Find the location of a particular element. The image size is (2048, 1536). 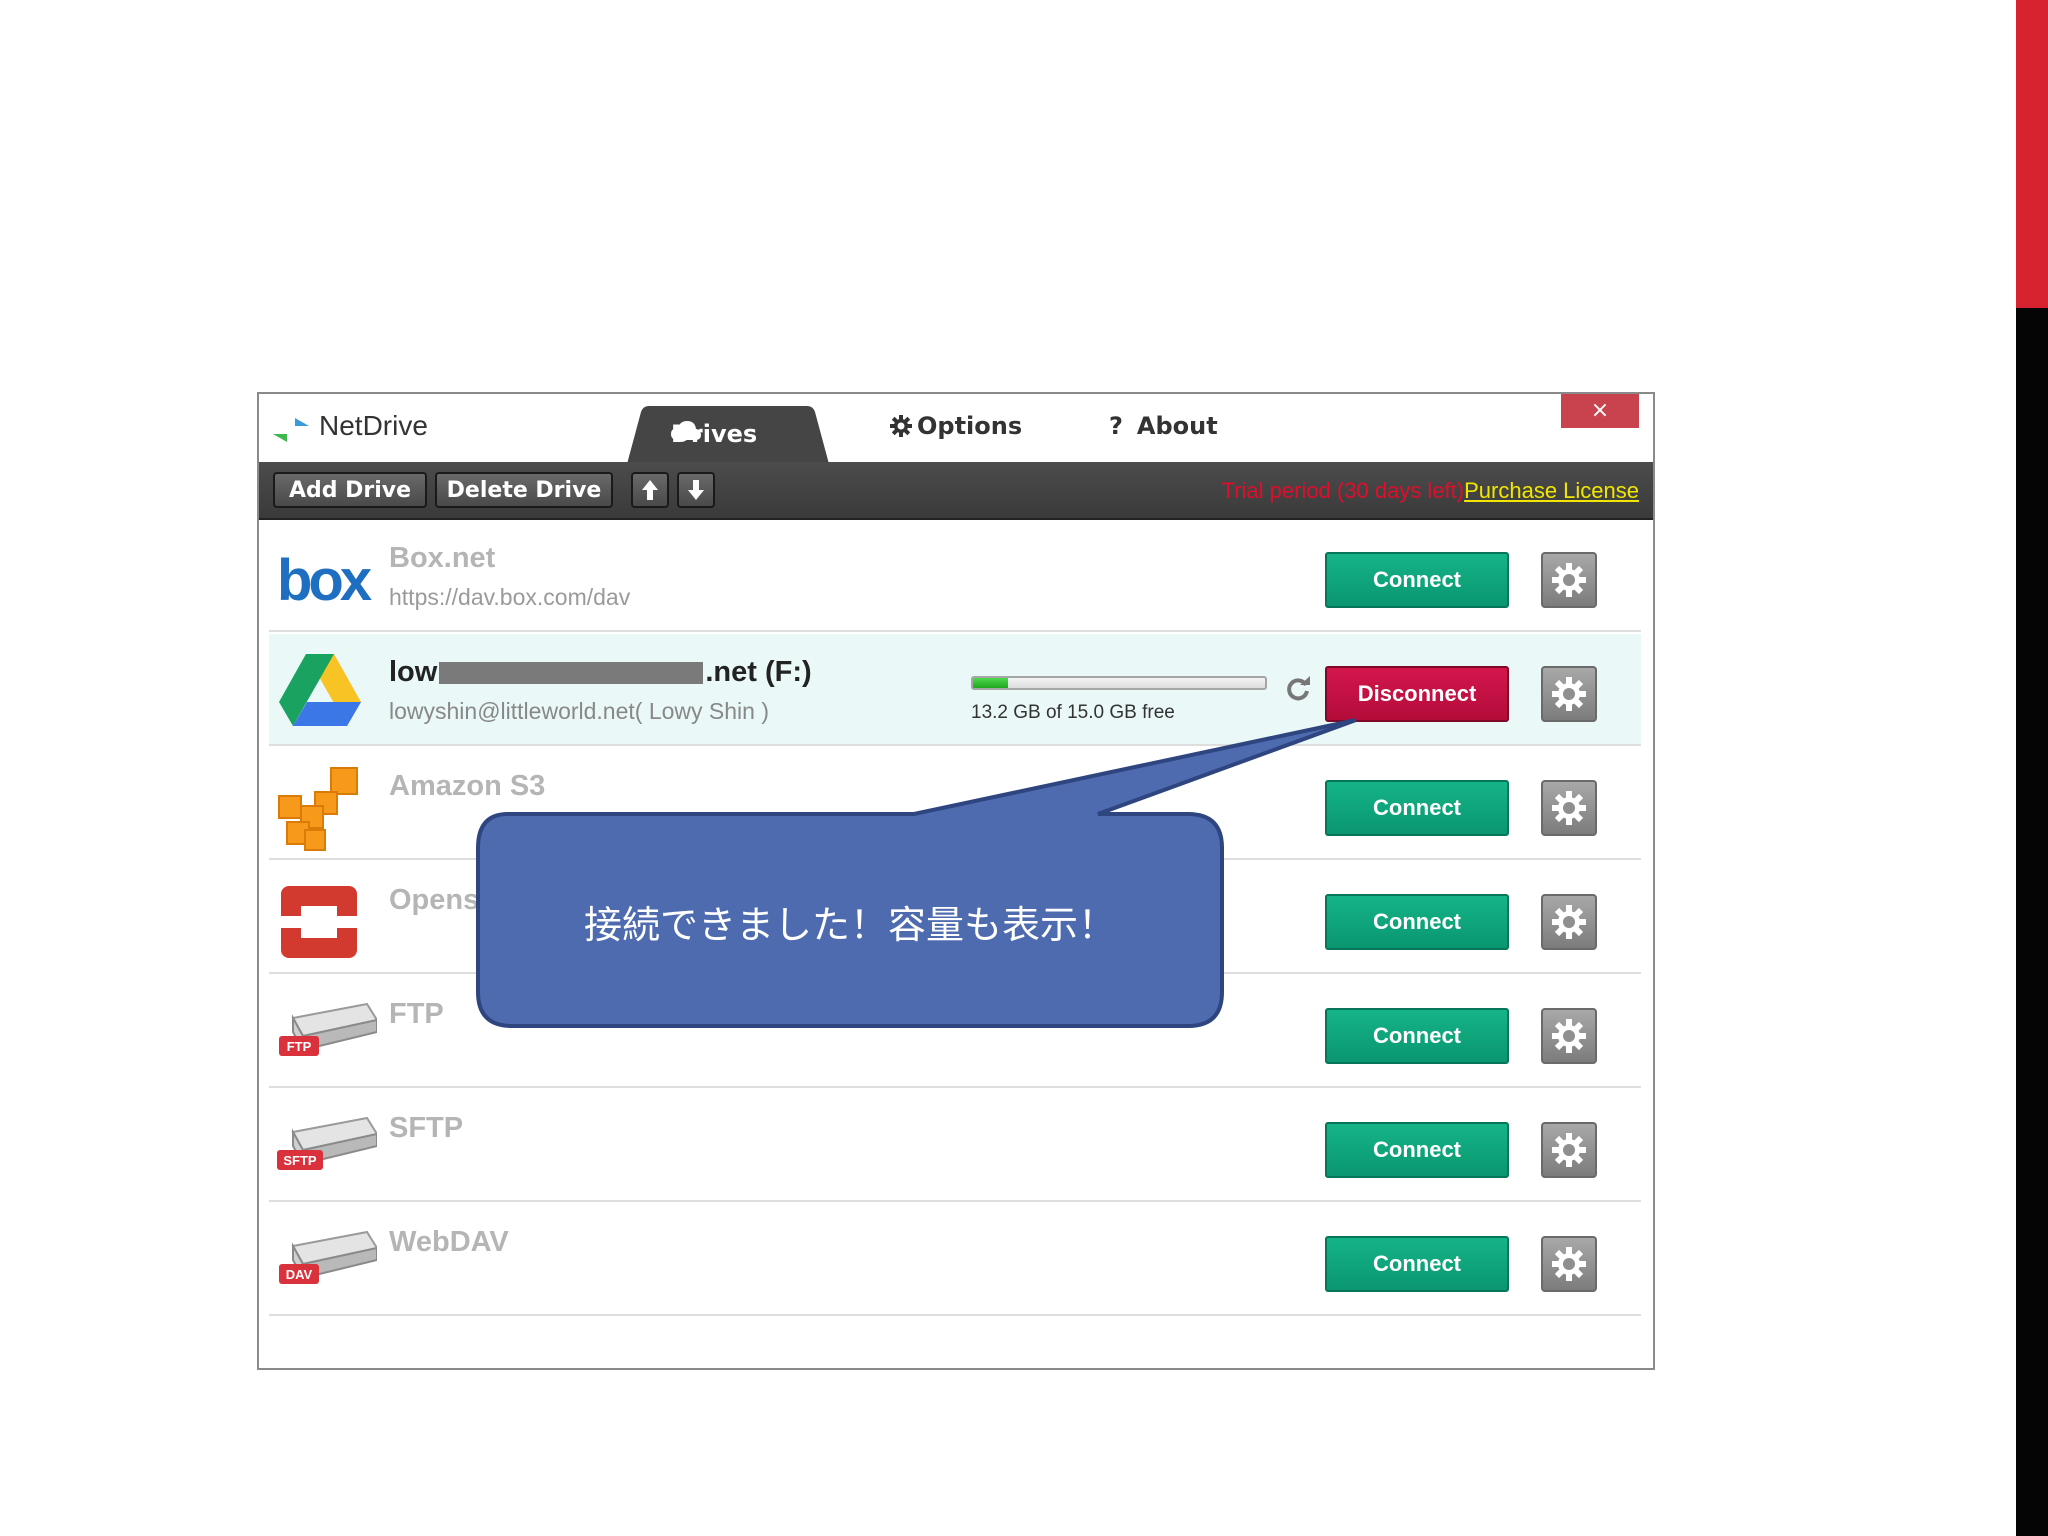

close-button: × is located at coordinates (1600, 411).